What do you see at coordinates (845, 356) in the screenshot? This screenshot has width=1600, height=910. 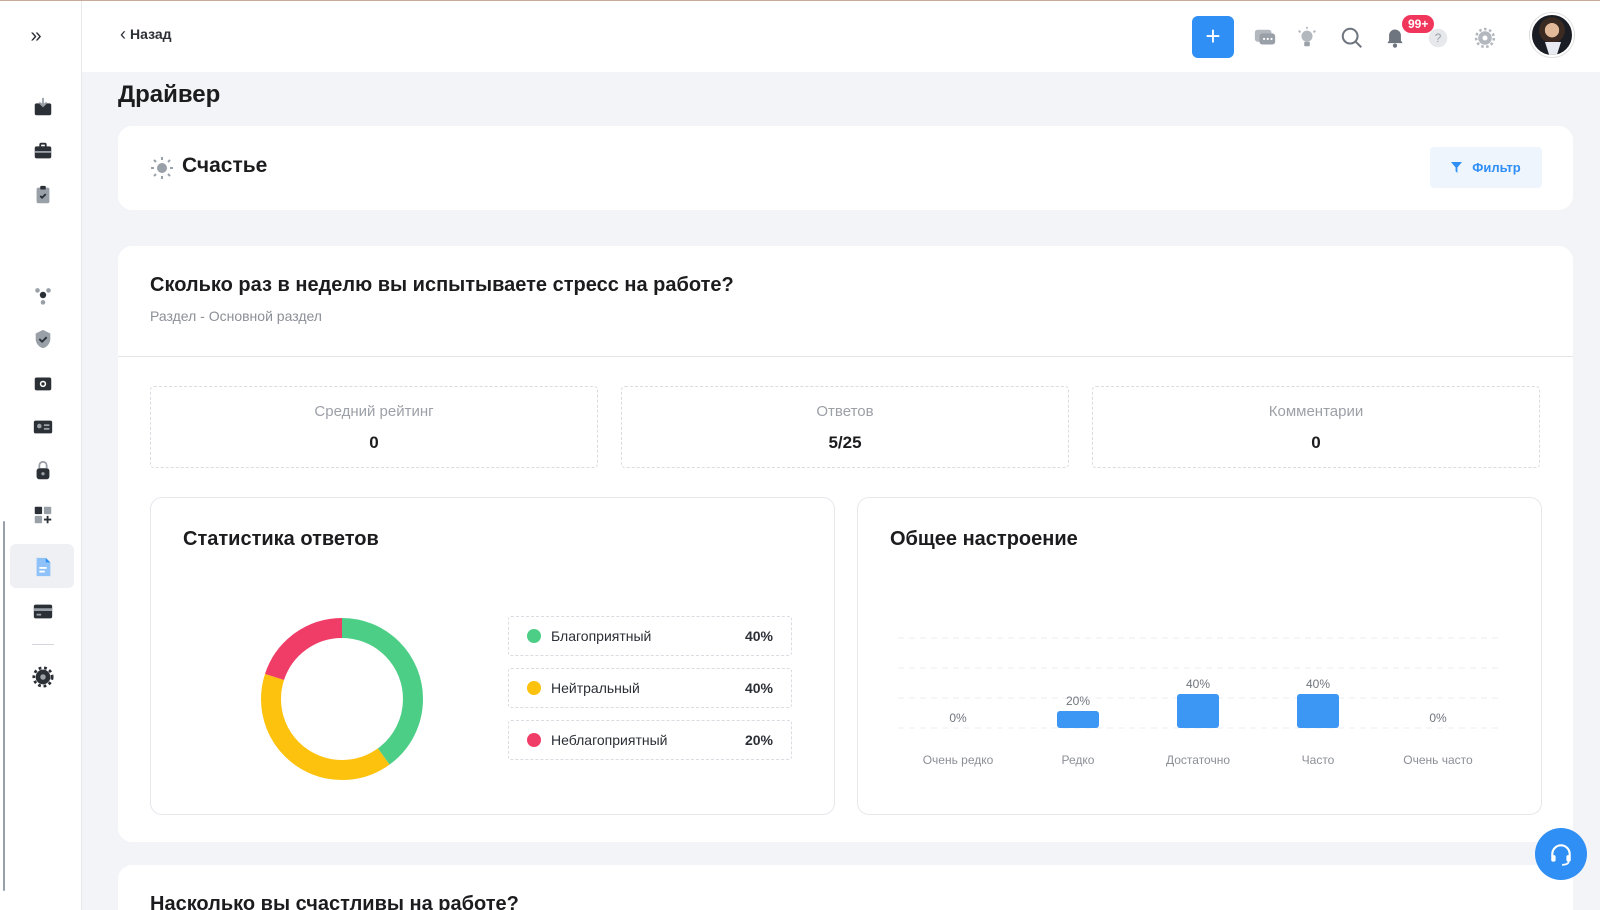 I see `question-divider` at bounding box center [845, 356].